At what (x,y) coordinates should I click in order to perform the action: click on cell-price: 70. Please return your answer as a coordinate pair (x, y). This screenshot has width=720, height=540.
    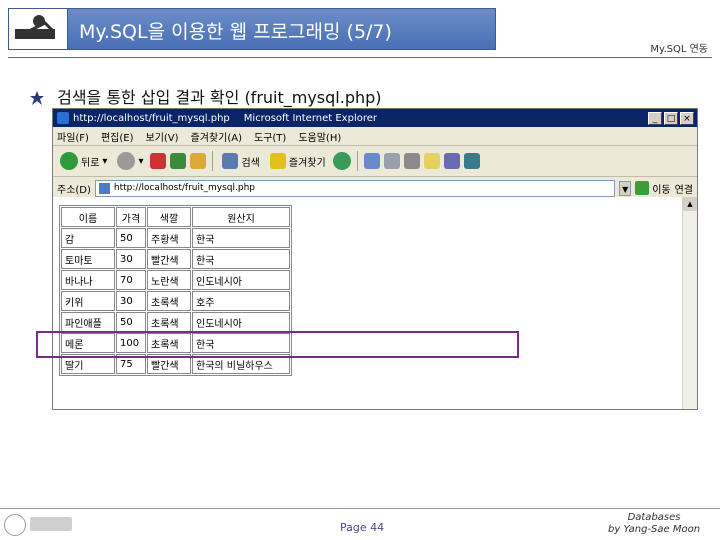
    Looking at the image, I should click on (131, 280).